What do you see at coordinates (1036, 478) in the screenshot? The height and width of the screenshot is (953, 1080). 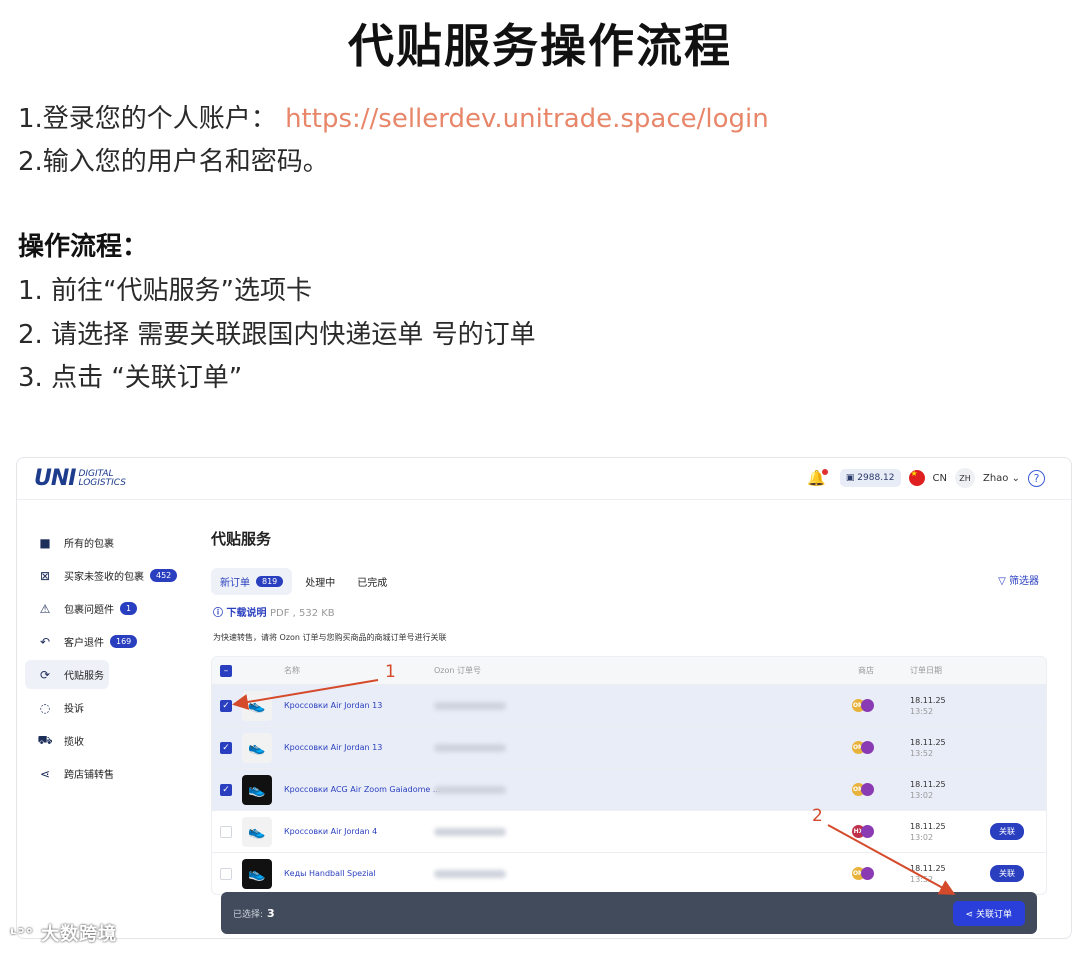 I see `help-icon: ?` at bounding box center [1036, 478].